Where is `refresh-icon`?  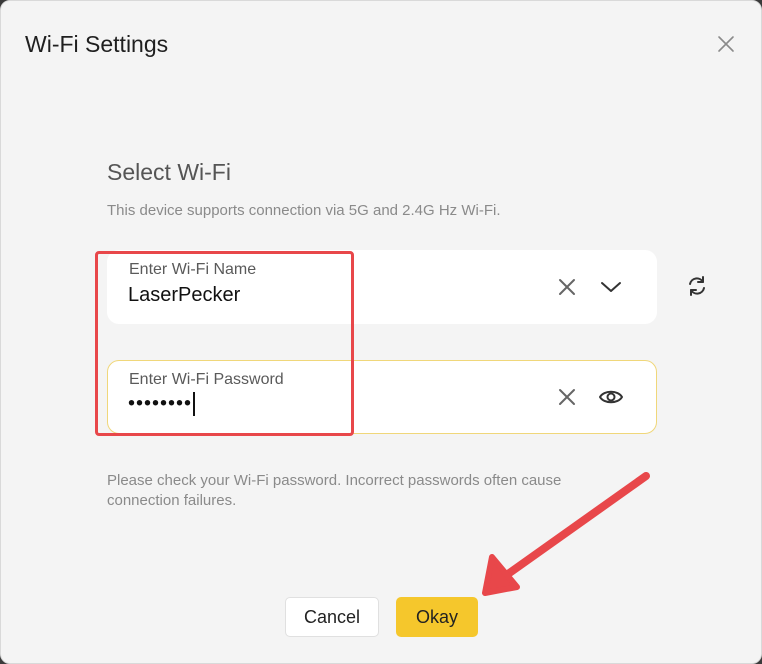 refresh-icon is located at coordinates (697, 286).